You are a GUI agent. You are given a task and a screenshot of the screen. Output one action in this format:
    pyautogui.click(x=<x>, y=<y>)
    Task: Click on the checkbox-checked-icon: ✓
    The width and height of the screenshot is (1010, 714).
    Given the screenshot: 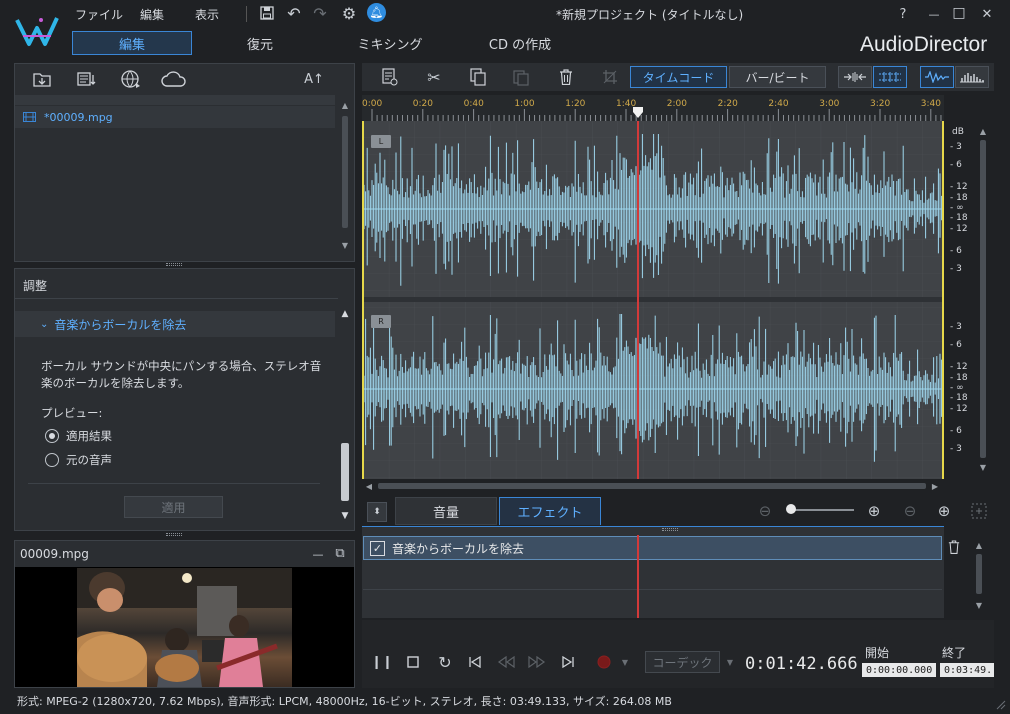 What is the action you would take?
    pyautogui.click(x=377, y=548)
    